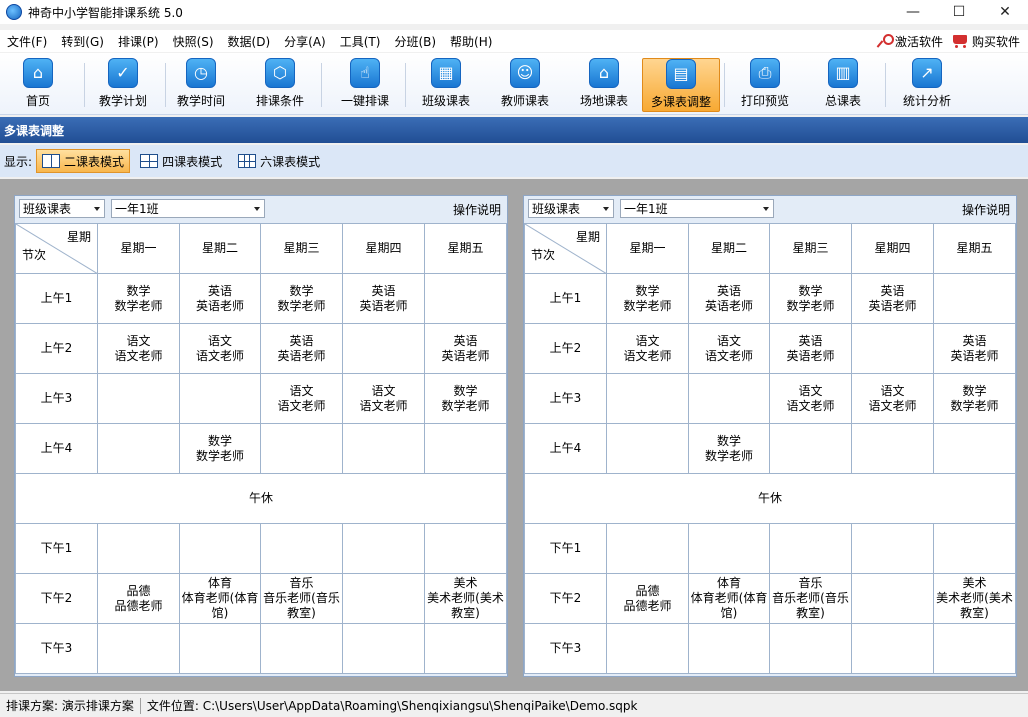 This screenshot has width=1028, height=717. I want to click on menu-data: 数据(D), so click(249, 41).